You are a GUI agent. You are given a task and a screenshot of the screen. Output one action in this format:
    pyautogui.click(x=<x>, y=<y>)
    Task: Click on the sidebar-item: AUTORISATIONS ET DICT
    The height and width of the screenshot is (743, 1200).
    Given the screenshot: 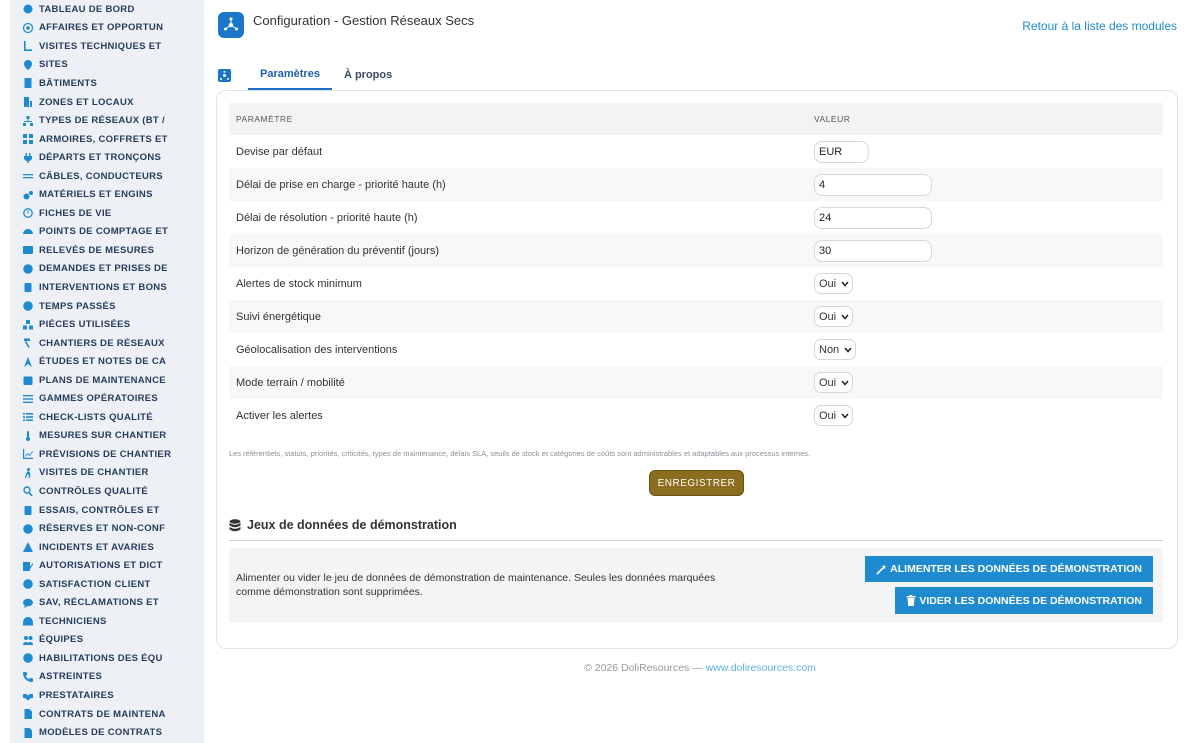 What is the action you would take?
    pyautogui.click(x=107, y=565)
    